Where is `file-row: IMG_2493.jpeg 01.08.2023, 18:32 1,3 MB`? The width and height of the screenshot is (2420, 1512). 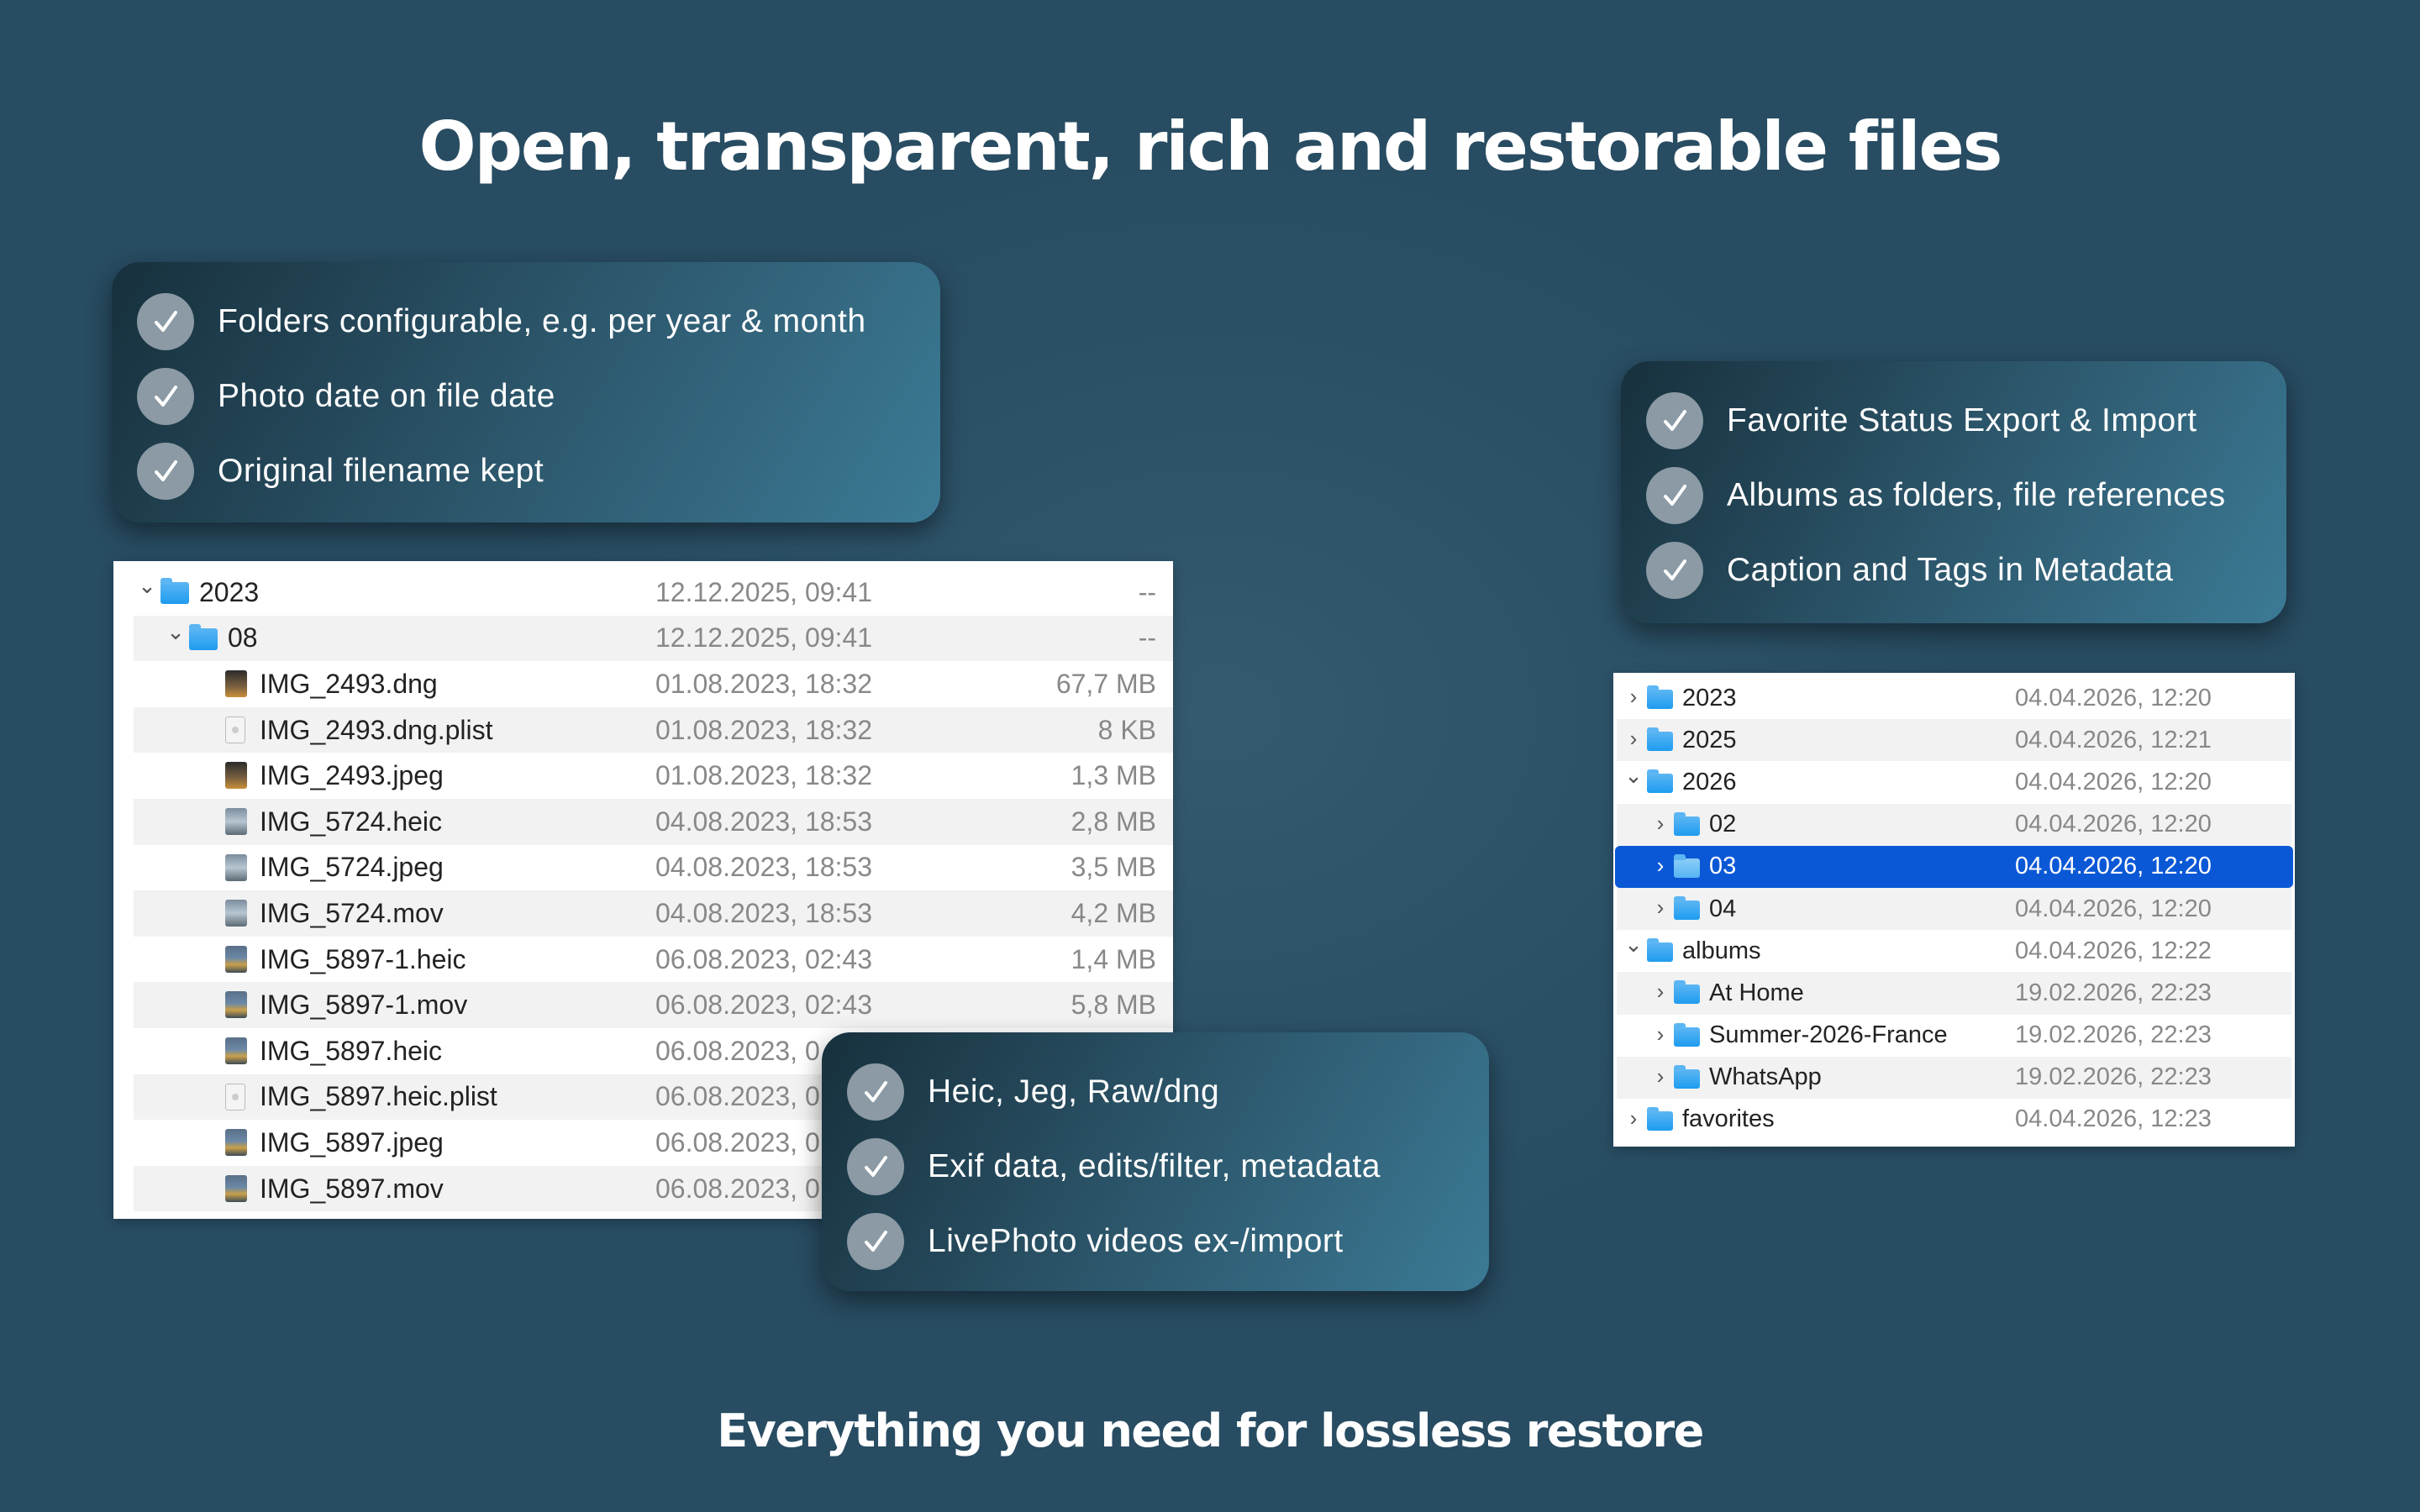
file-row: IMG_2493.jpeg 01.08.2023, 18:32 1,3 MB is located at coordinates (643, 776).